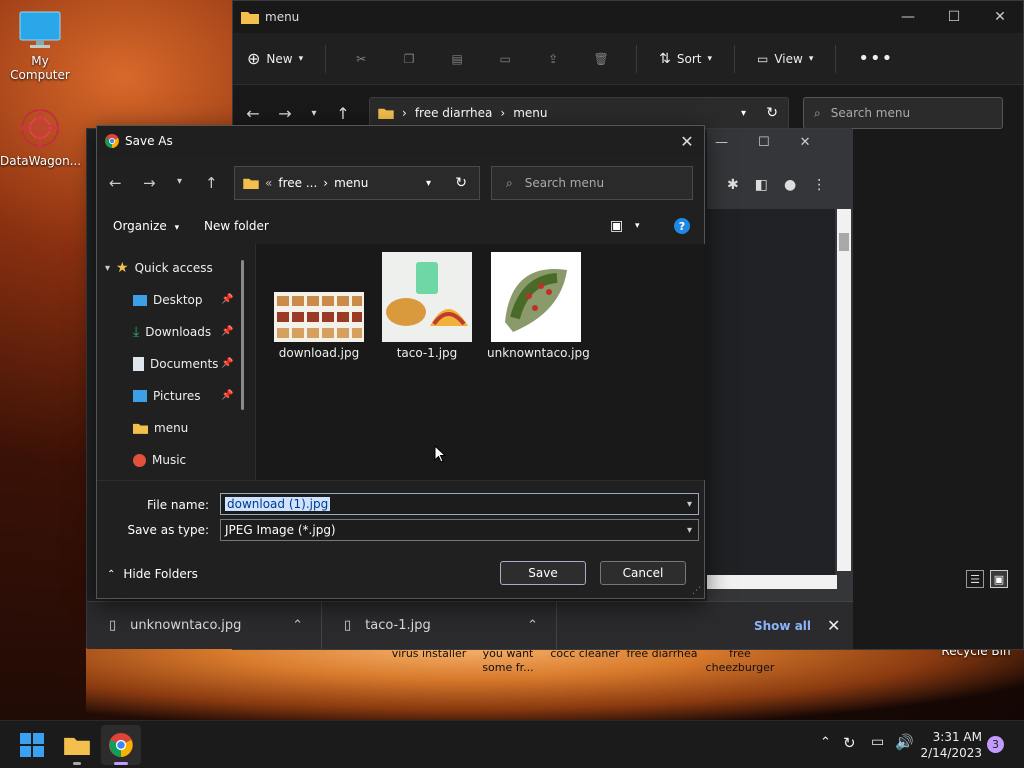  Describe the element at coordinates (319, 353) in the screenshot. I see `file-name: download.jpg` at that location.